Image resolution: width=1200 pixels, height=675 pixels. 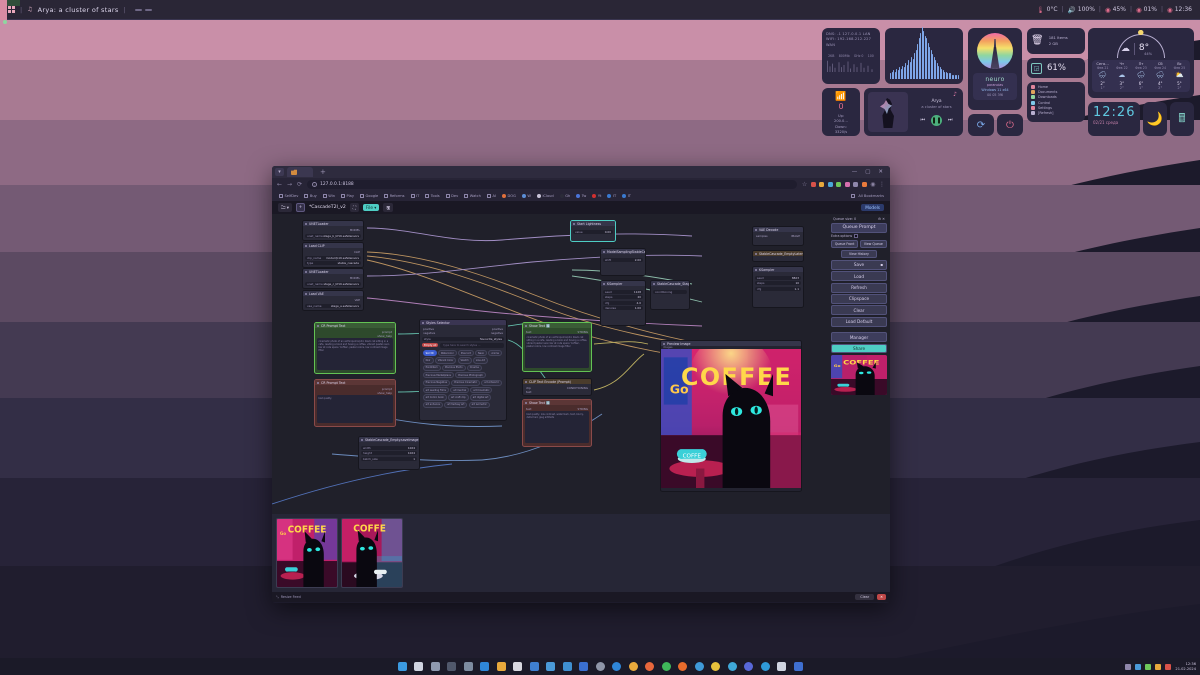 What do you see at coordinates (435, 666) in the screenshot?
I see `taskview-icon` at bounding box center [435, 666].